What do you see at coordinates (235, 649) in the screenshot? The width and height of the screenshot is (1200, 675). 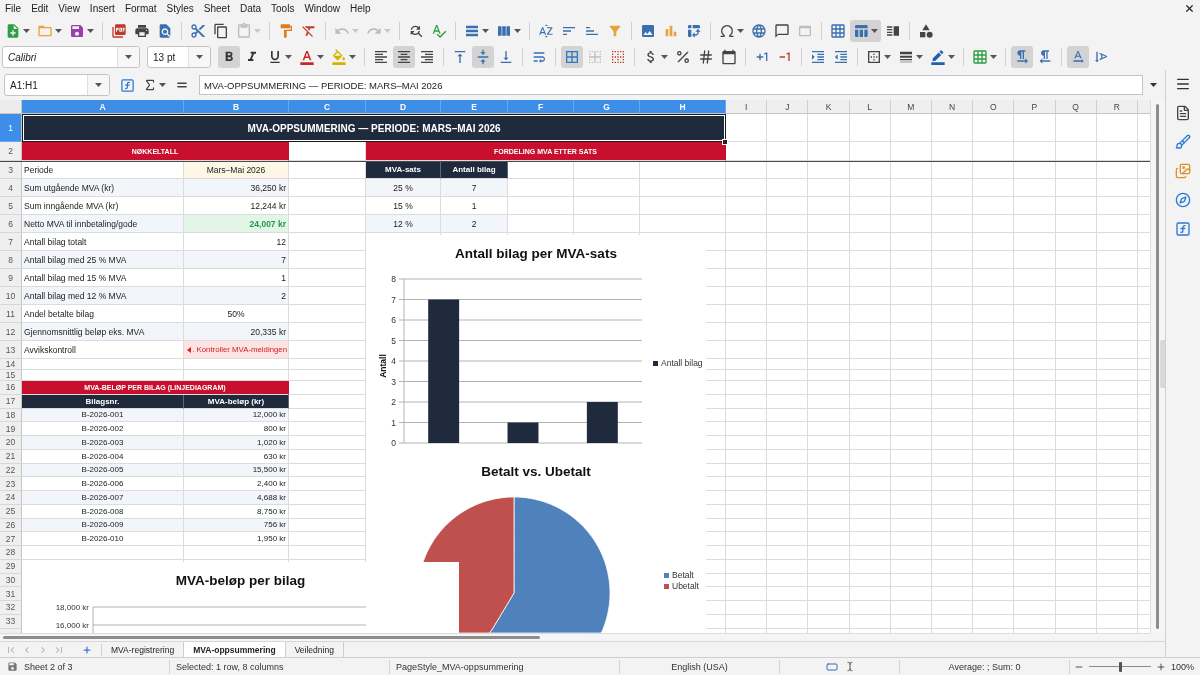 I see `sheet-tab: MVA-oppsummering` at bounding box center [235, 649].